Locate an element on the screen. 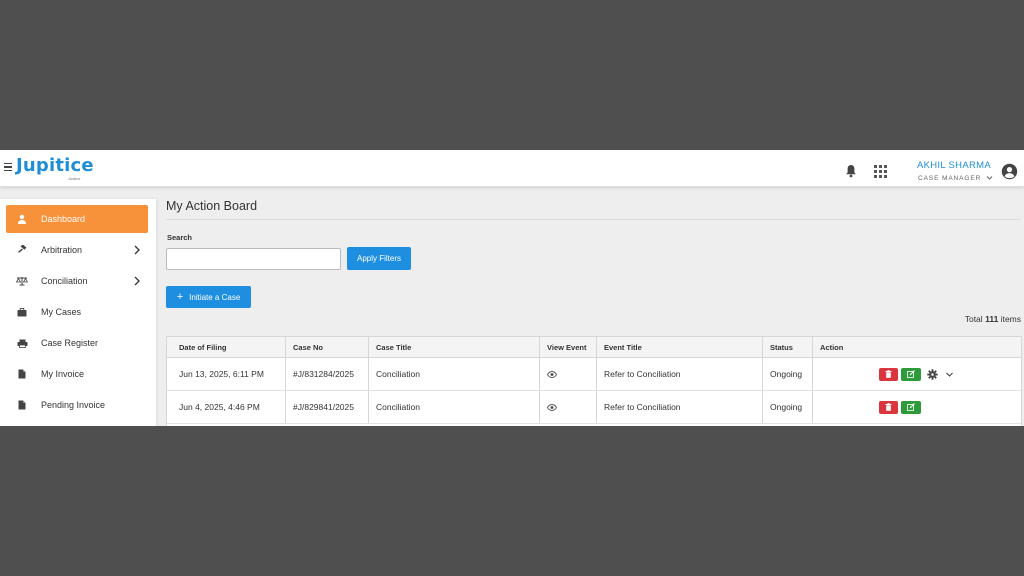 The height and width of the screenshot is (576, 1024). total-prefix: Total is located at coordinates (973, 319).